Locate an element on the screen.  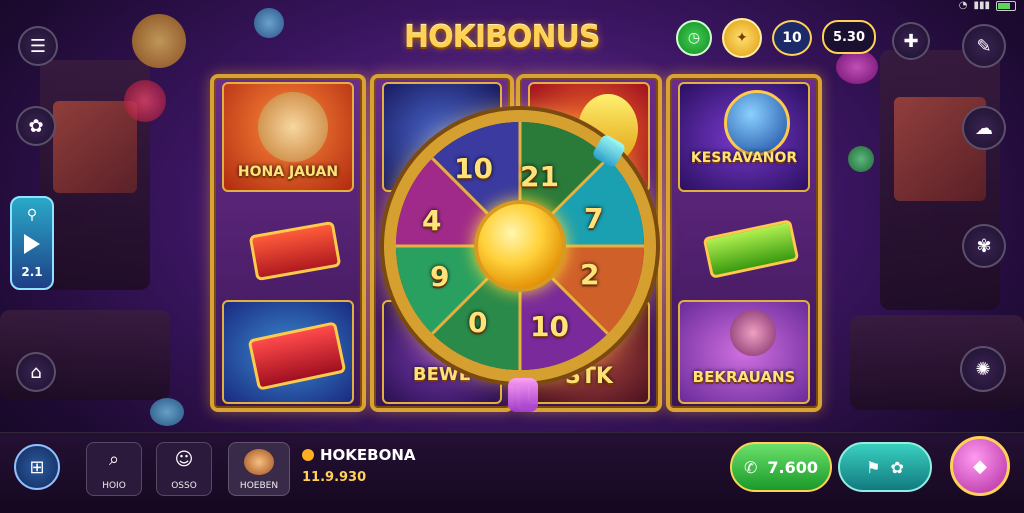
chat-icon: ☁ is located at coordinates (984, 128).